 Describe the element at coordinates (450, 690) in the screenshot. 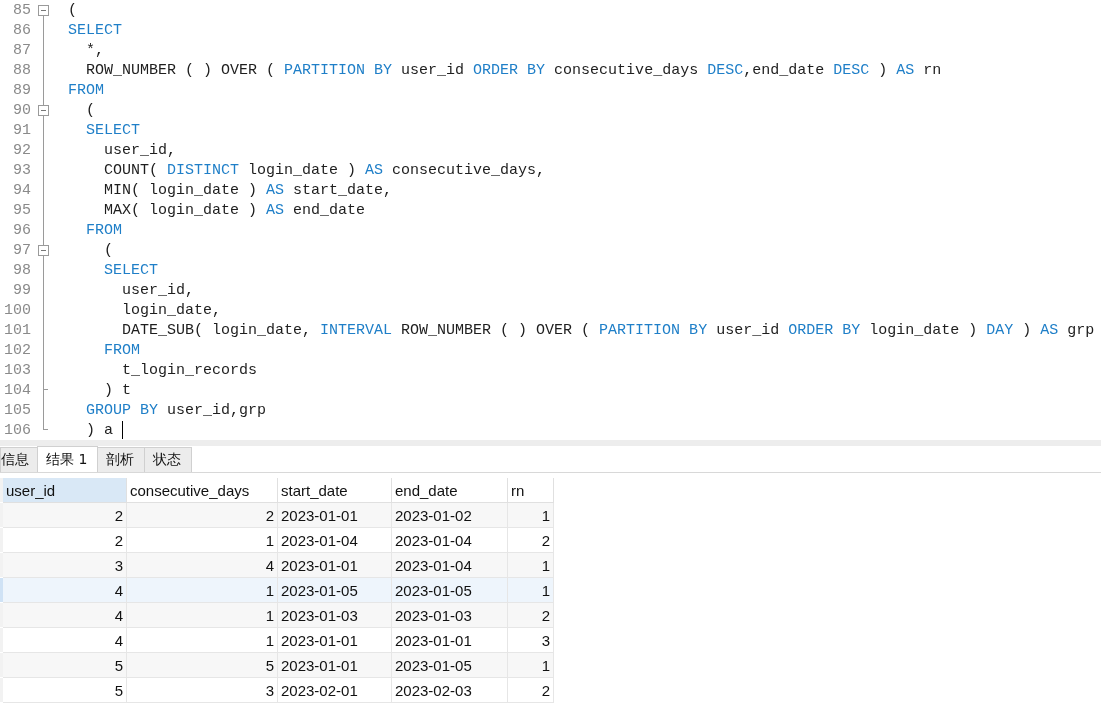

I see `table-cell: 2023-02-03` at that location.